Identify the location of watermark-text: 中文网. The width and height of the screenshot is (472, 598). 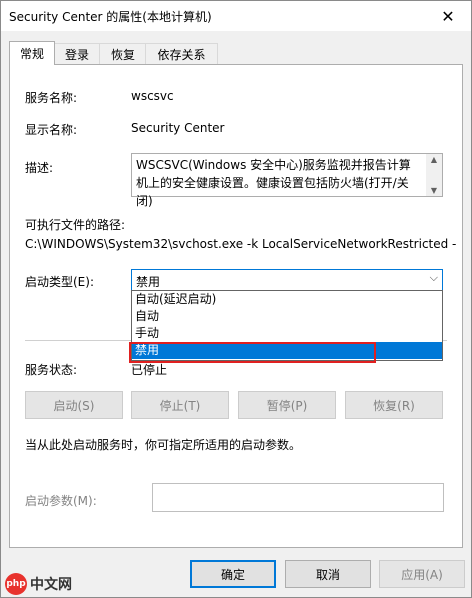
(51, 585).